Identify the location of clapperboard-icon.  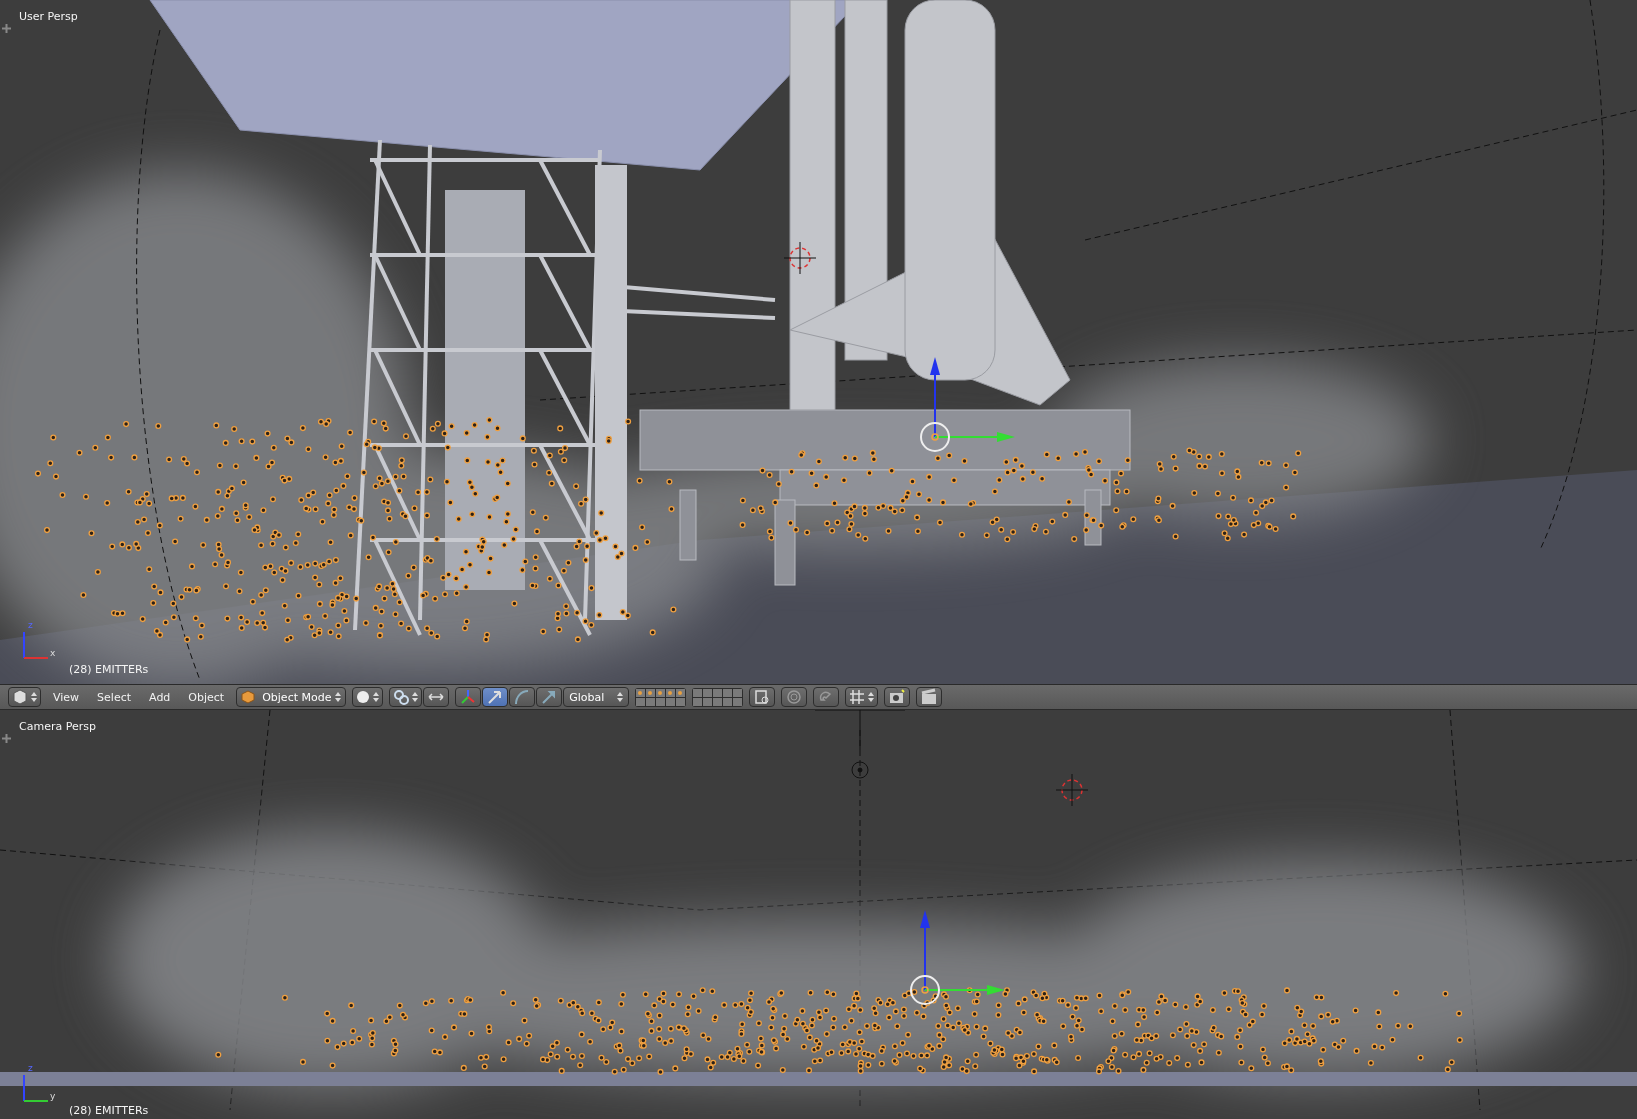
(929, 697).